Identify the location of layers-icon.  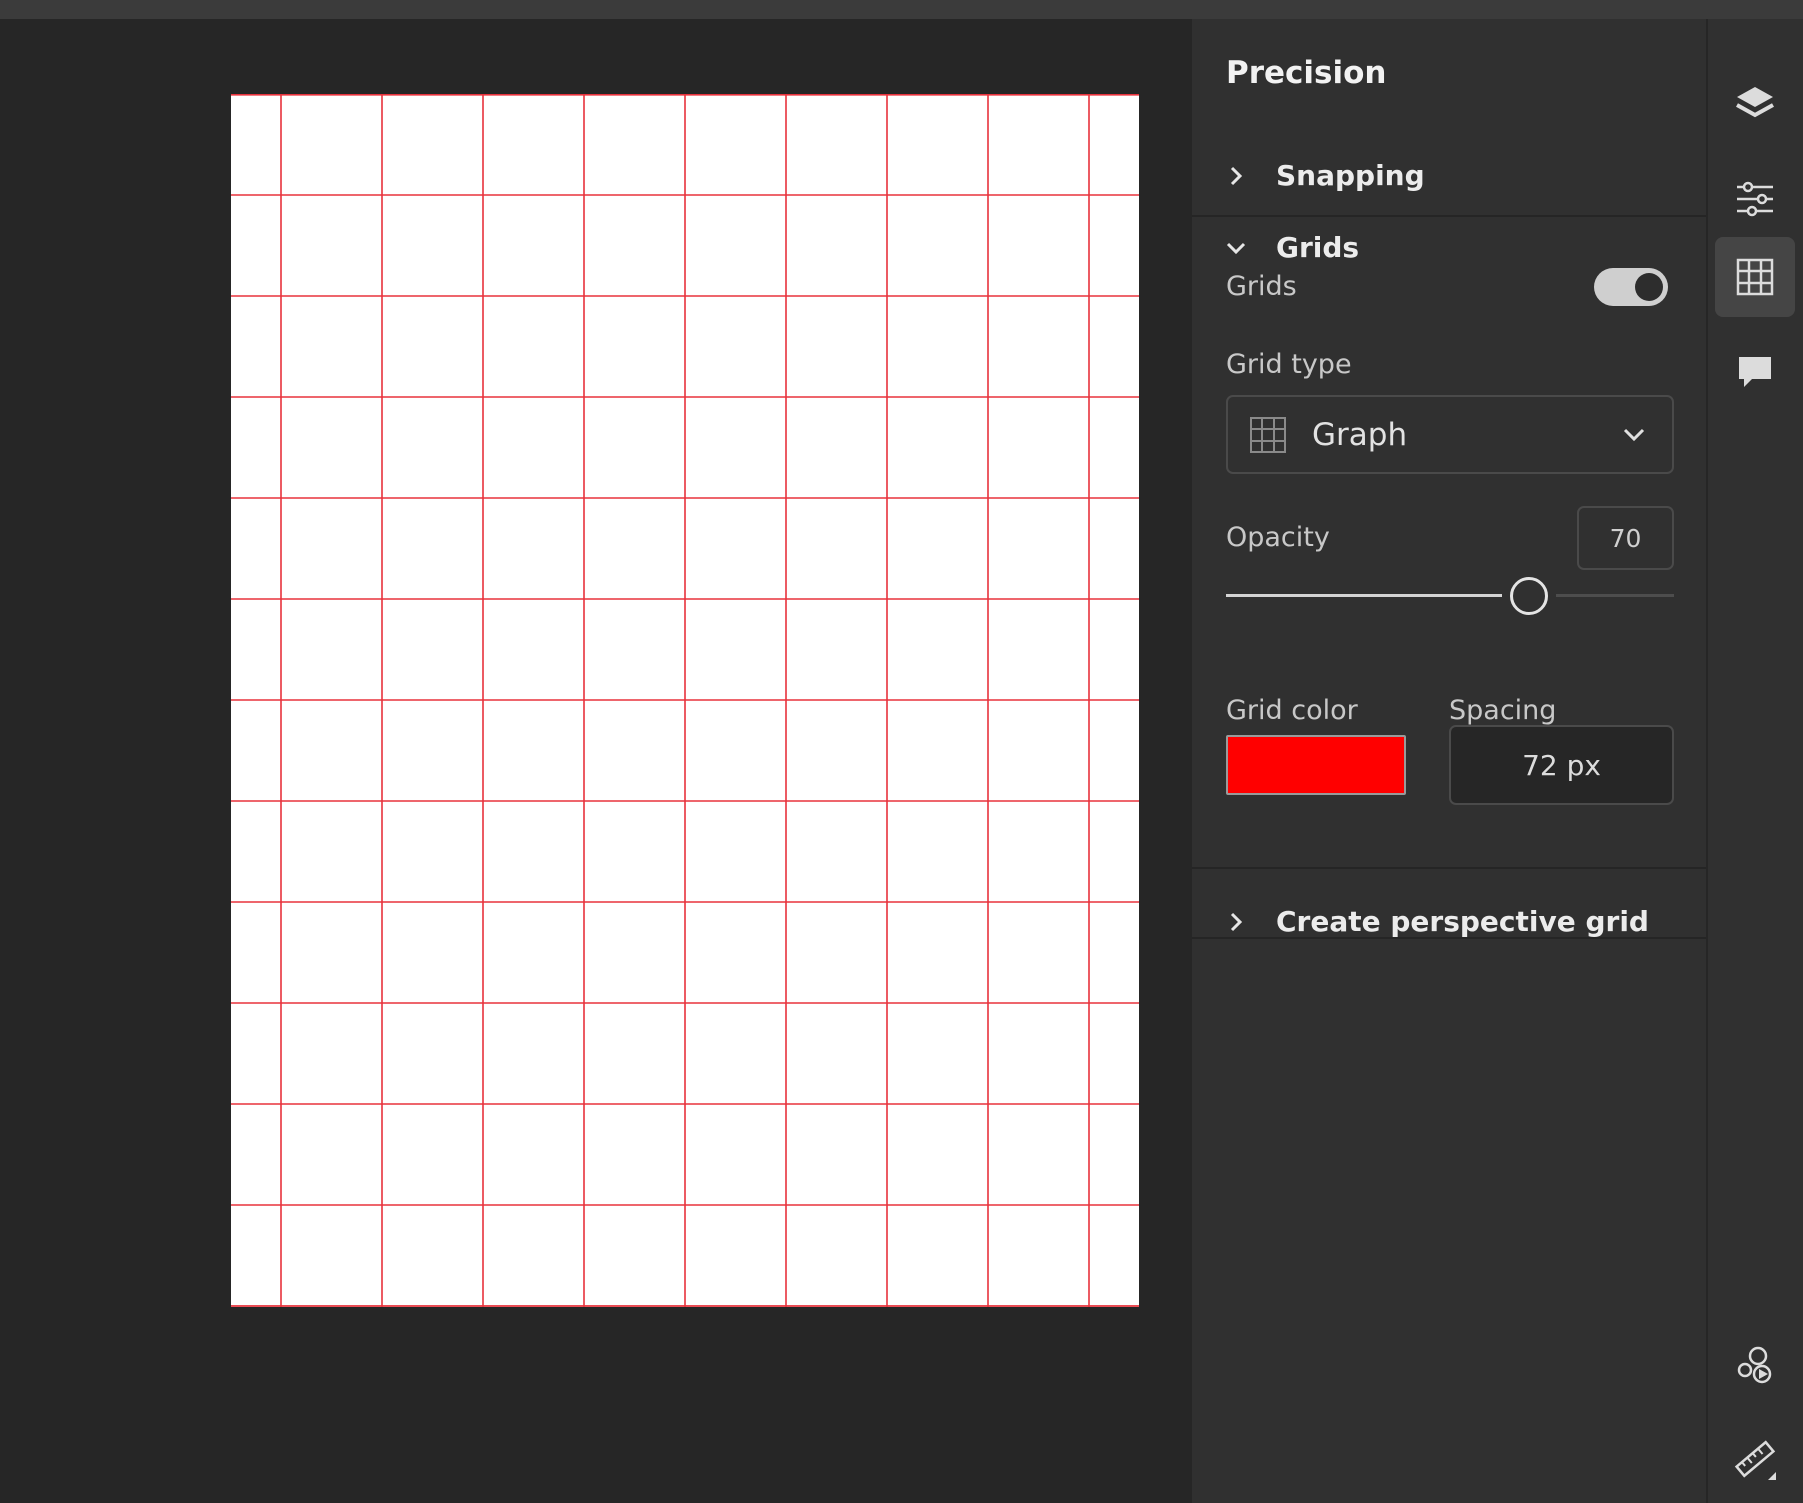
(1755, 102).